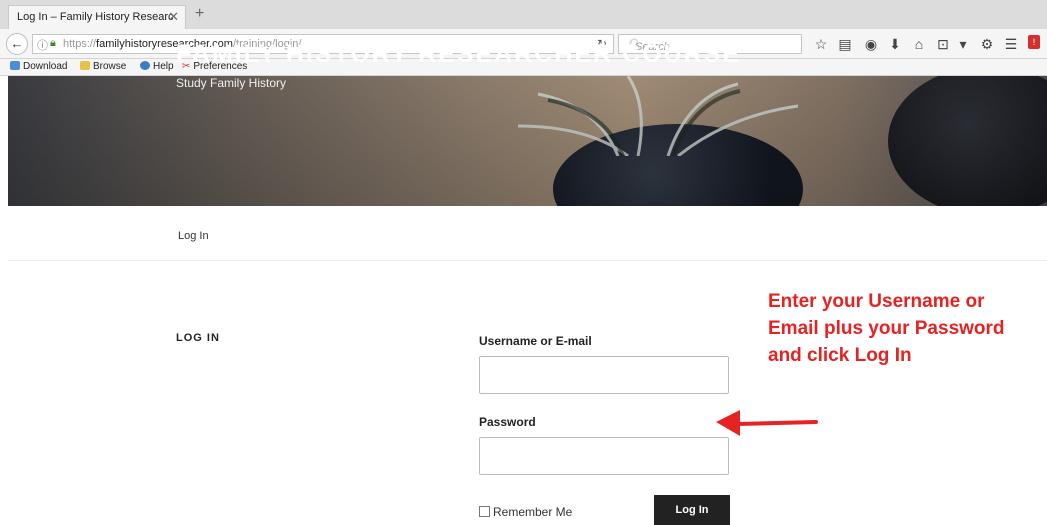  I want to click on arrow-left-icon, so click(767, 423).